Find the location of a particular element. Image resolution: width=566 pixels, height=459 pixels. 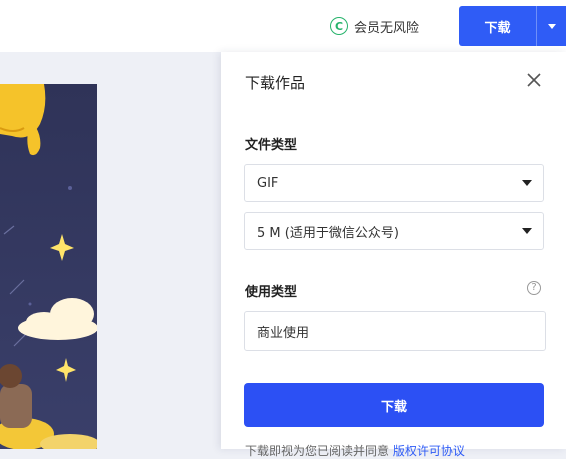

artwork-illustration is located at coordinates (48, 266).